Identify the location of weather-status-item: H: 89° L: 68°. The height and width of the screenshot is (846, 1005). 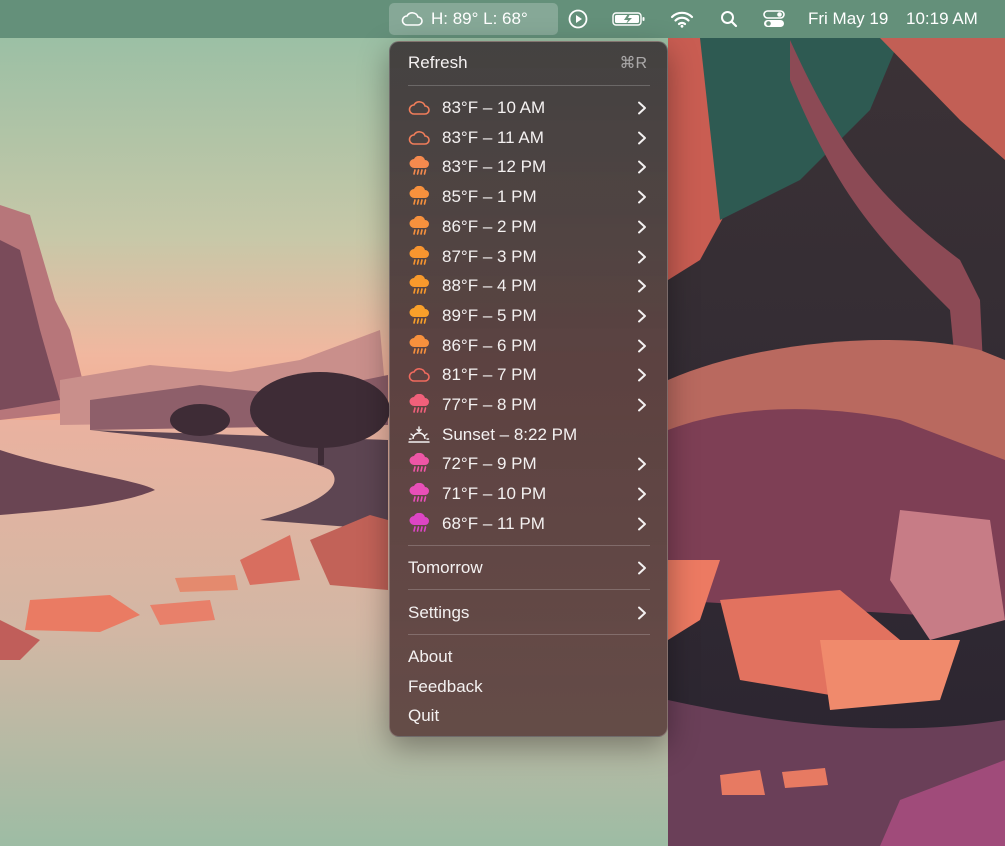
(473, 19).